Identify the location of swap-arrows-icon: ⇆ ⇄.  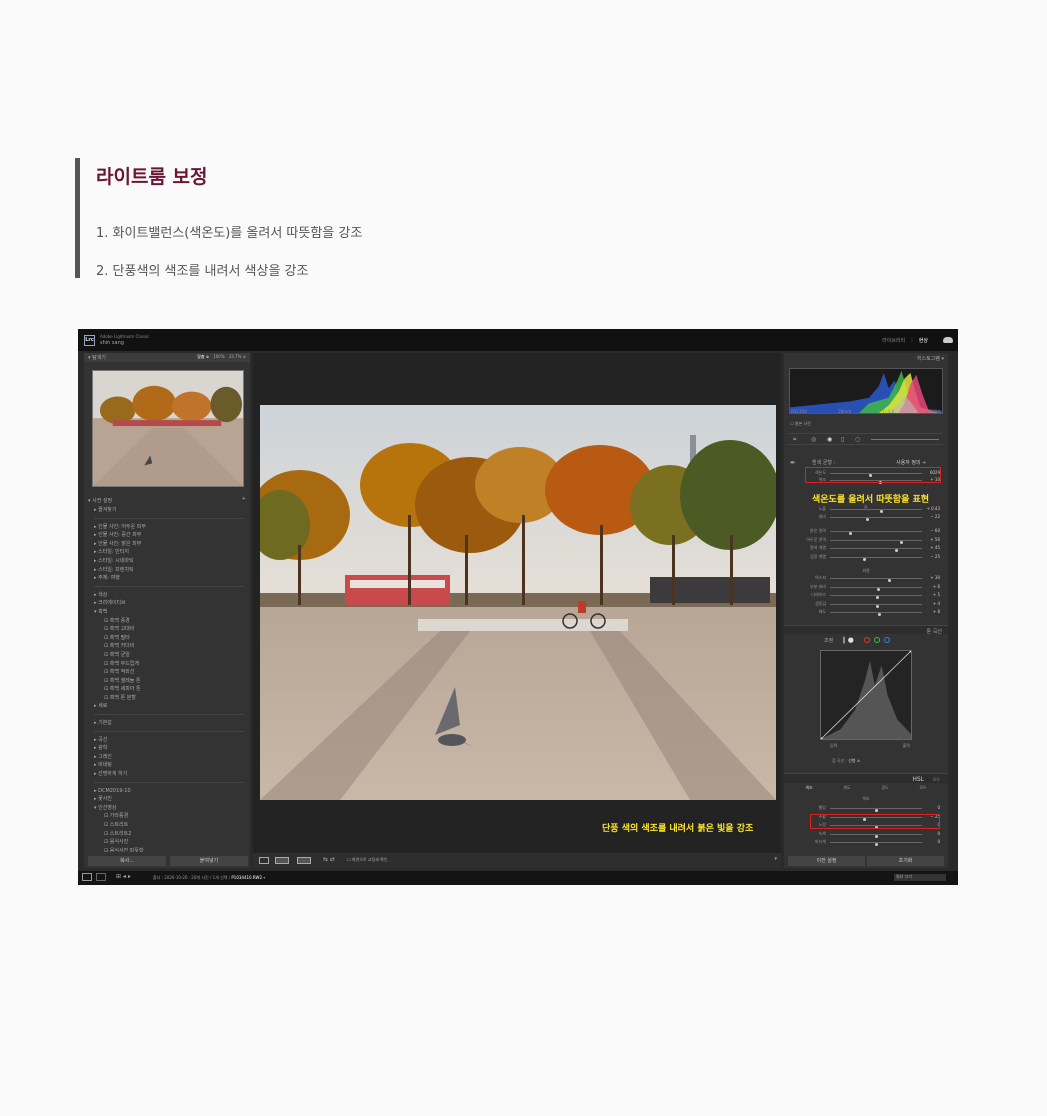
(329, 859).